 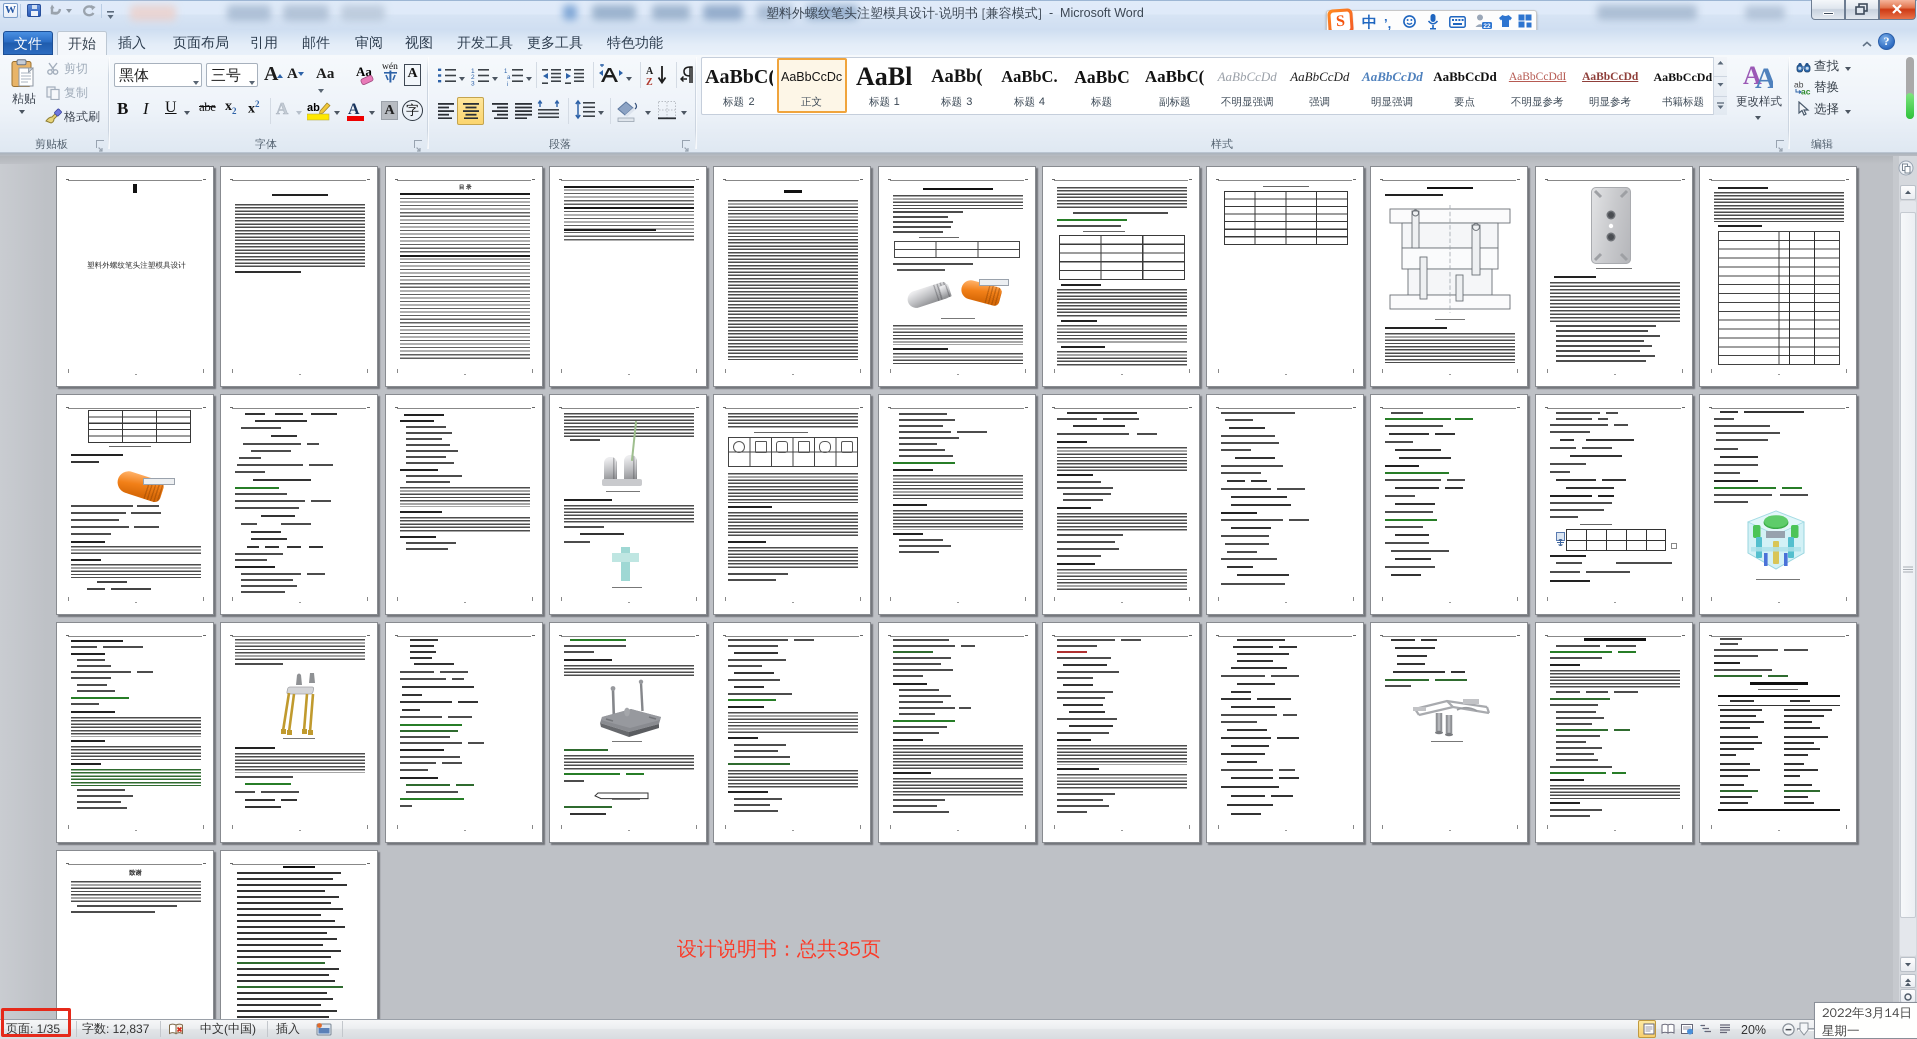 I want to click on svg-text: Z, so click(x=649, y=81).